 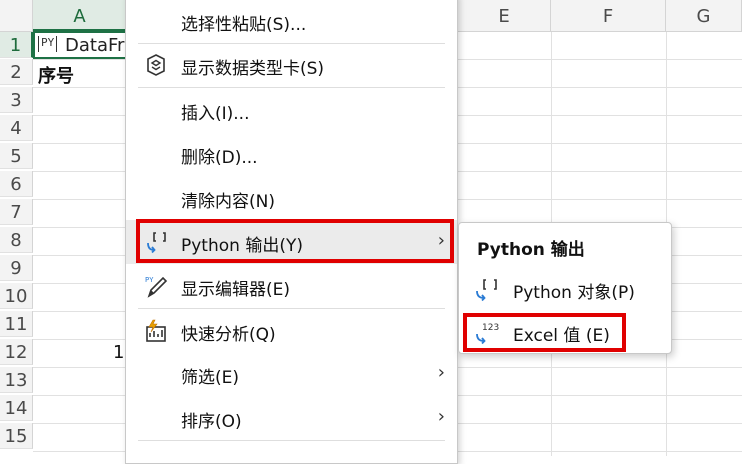 I want to click on row-header-6: 6, so click(x=16, y=184).